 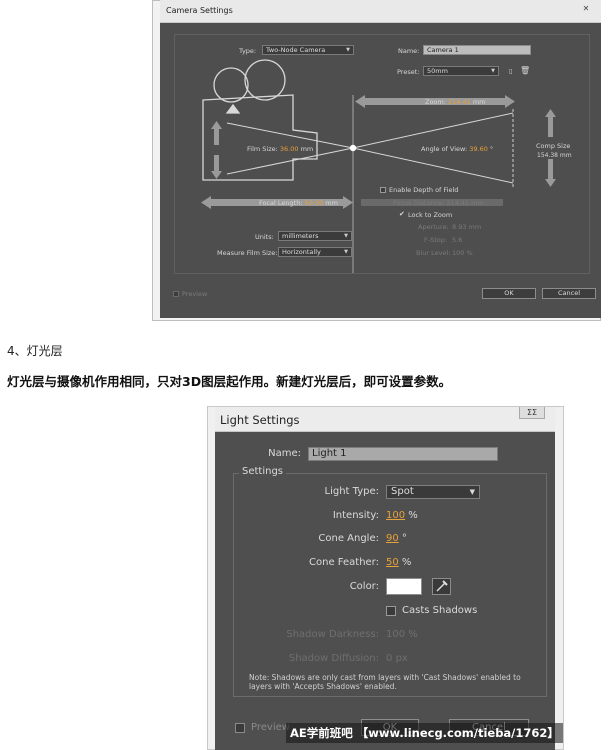 I want to click on angle-readout: Angle of View: 39.60 °, so click(x=457, y=149).